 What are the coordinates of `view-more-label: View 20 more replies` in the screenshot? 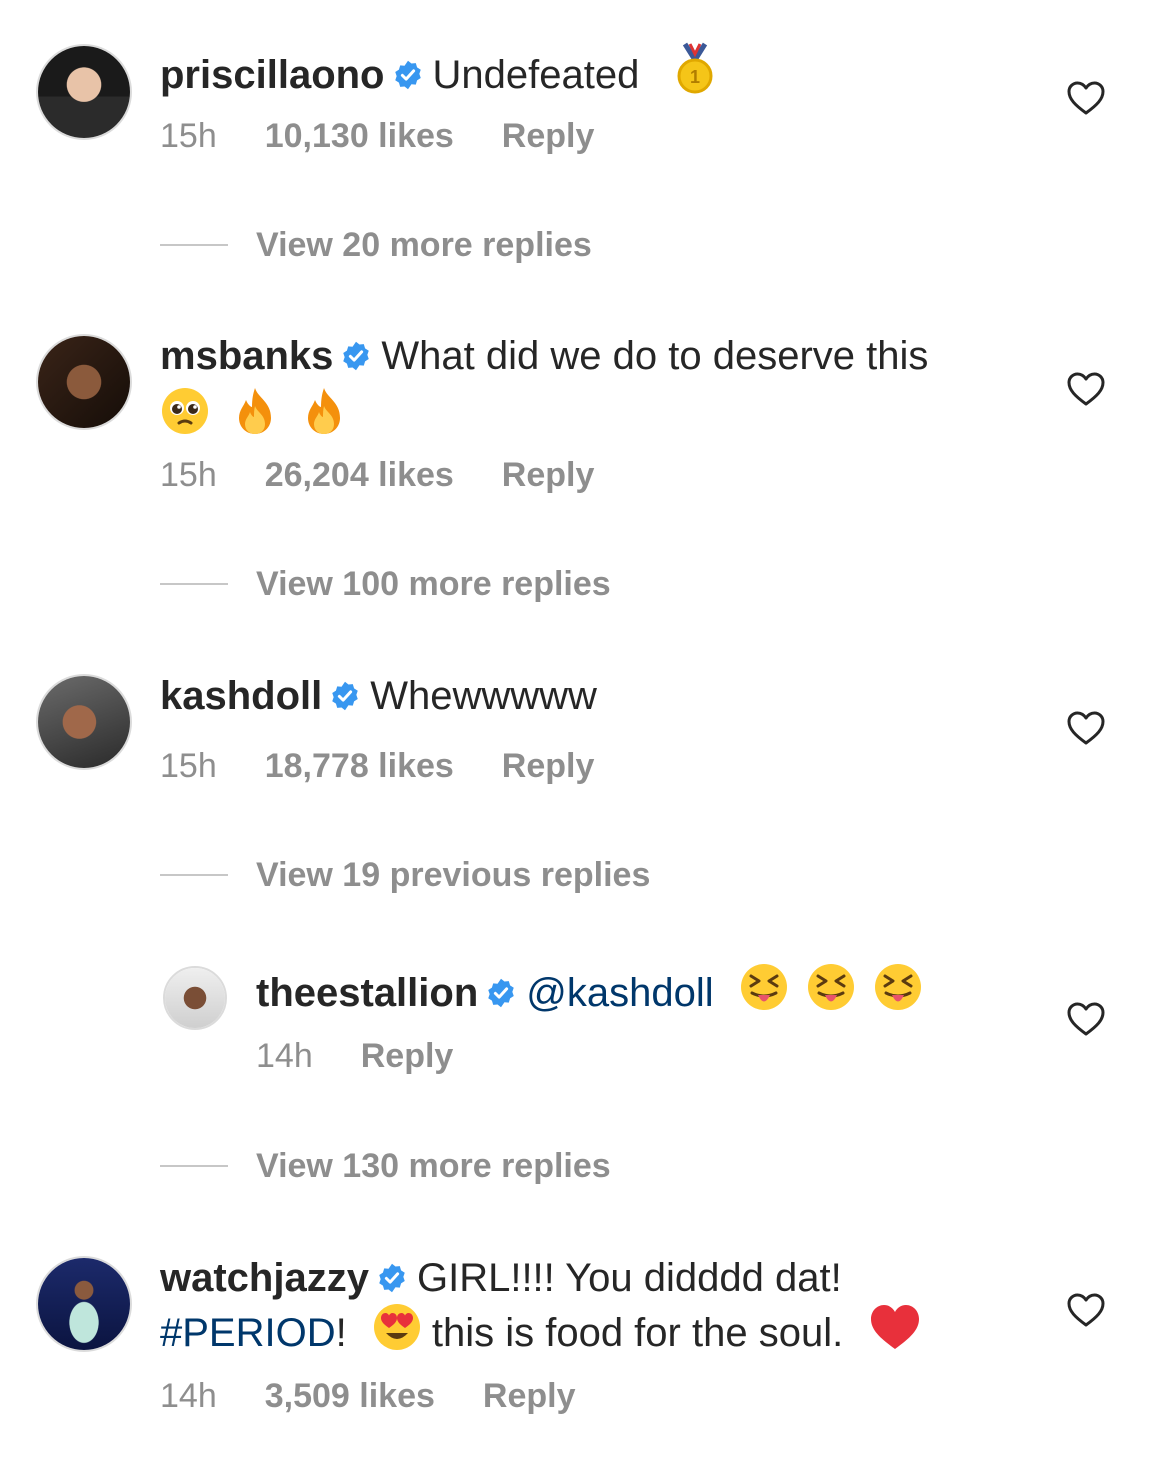 It's located at (424, 244).